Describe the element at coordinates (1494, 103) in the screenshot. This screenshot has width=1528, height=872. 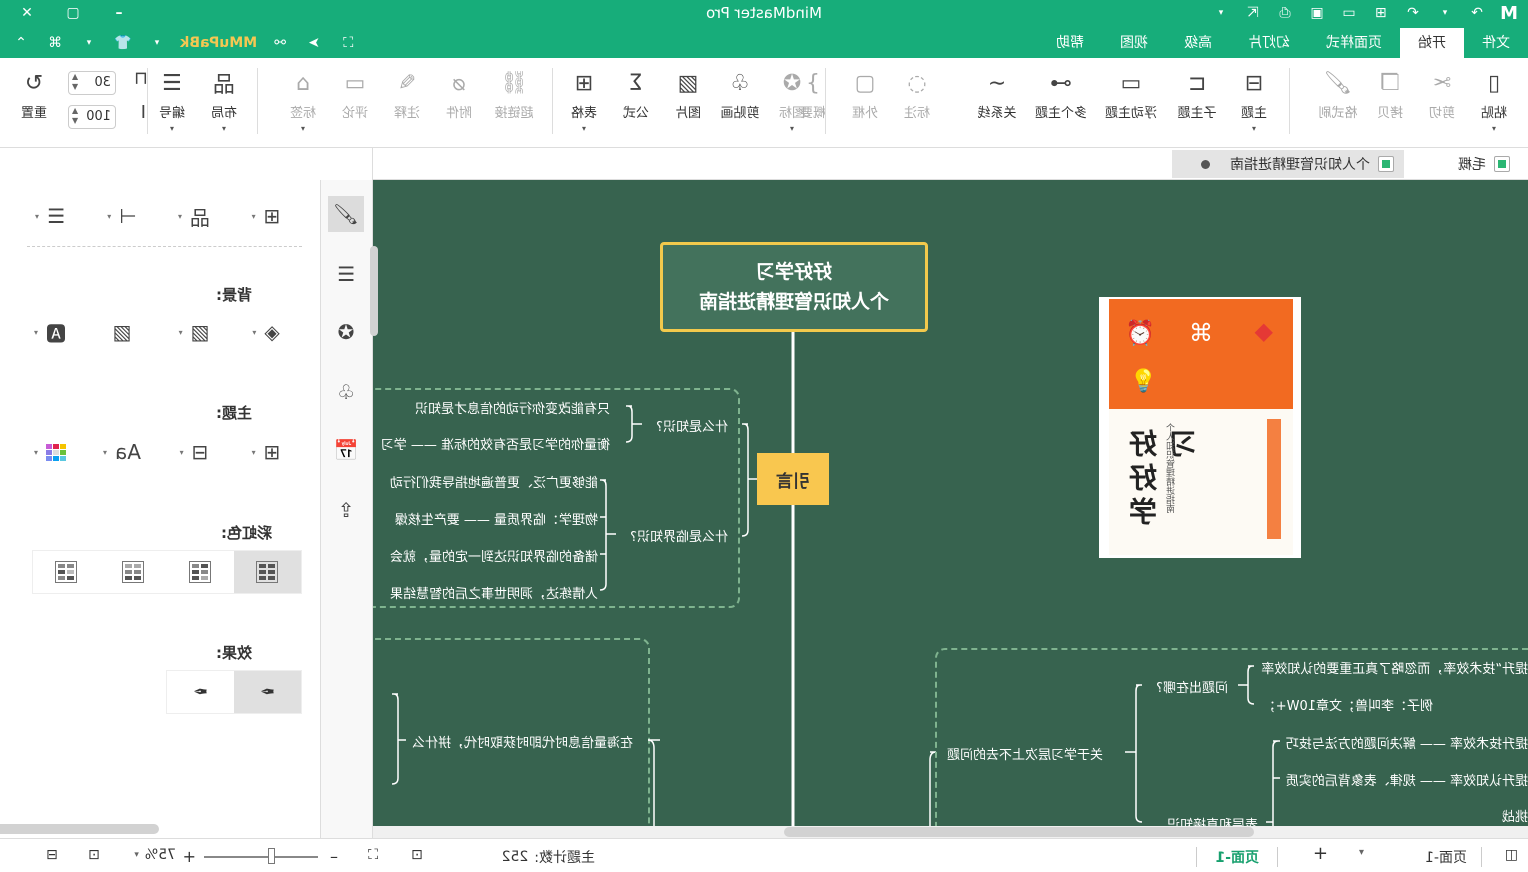
I see `paste-button: ▯ 粘贴 ▾` at that location.